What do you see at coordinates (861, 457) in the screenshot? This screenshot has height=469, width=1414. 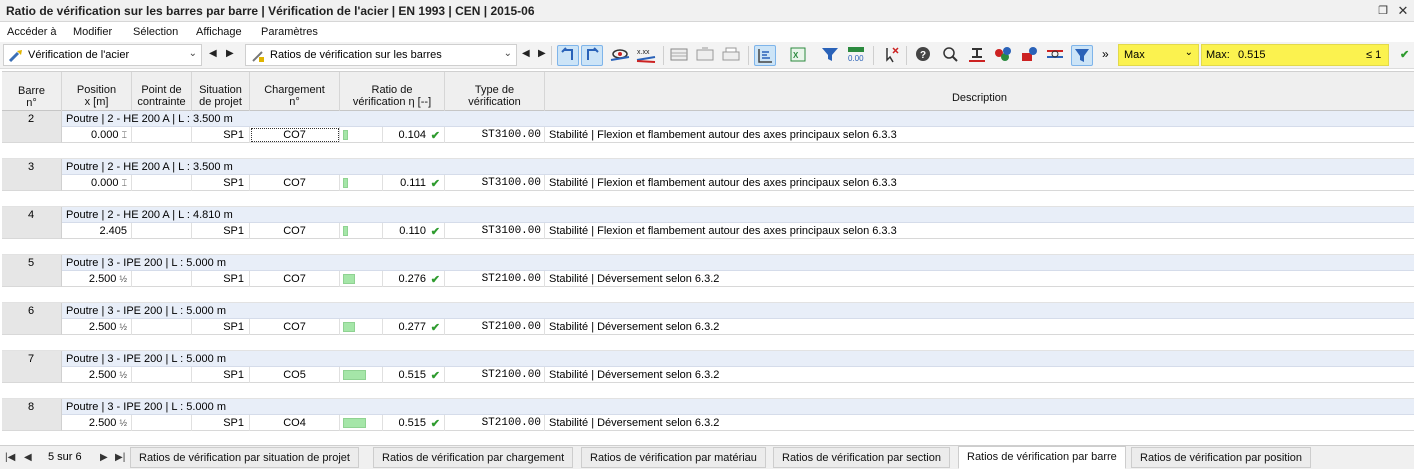 I see `tab-section: Ratios de vérification par section` at bounding box center [861, 457].